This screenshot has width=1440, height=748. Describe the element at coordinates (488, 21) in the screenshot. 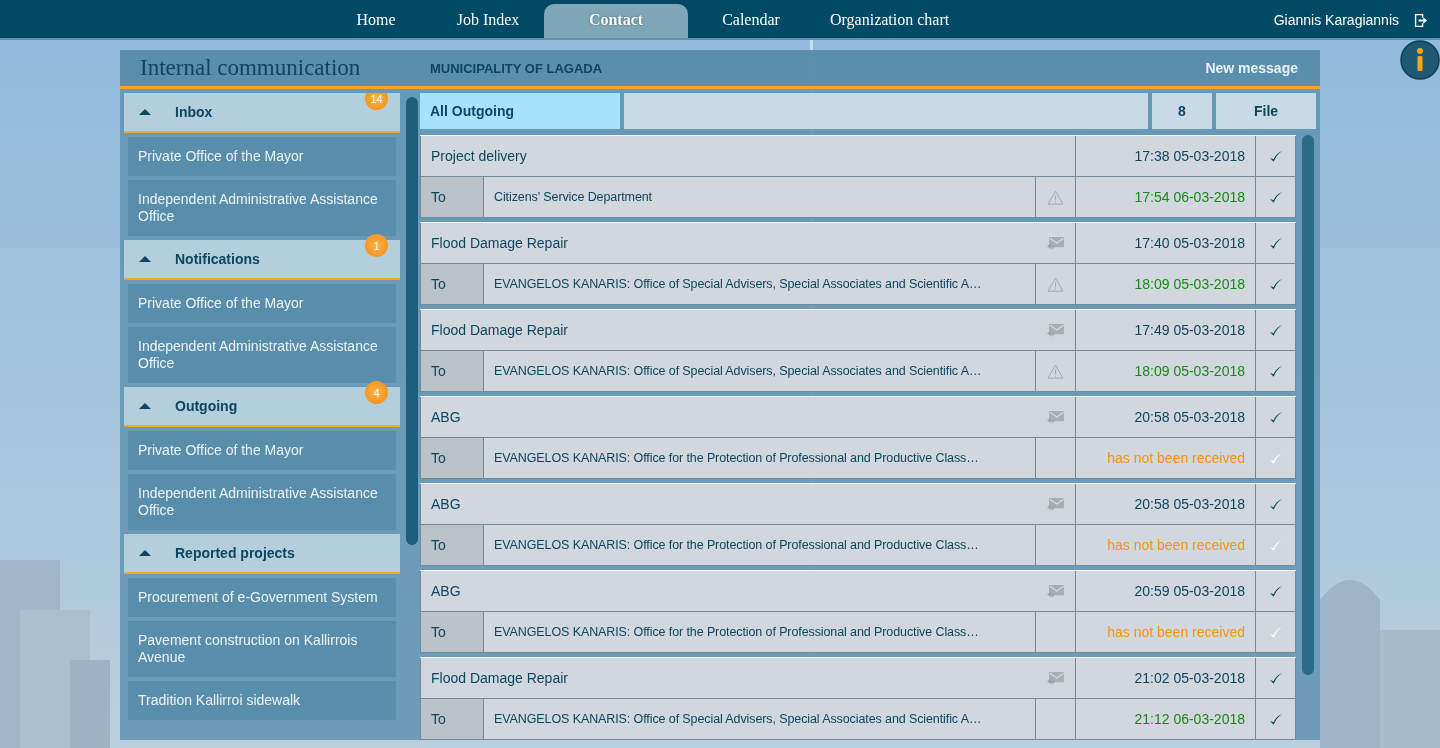

I see `nav-tab: Job Index` at that location.